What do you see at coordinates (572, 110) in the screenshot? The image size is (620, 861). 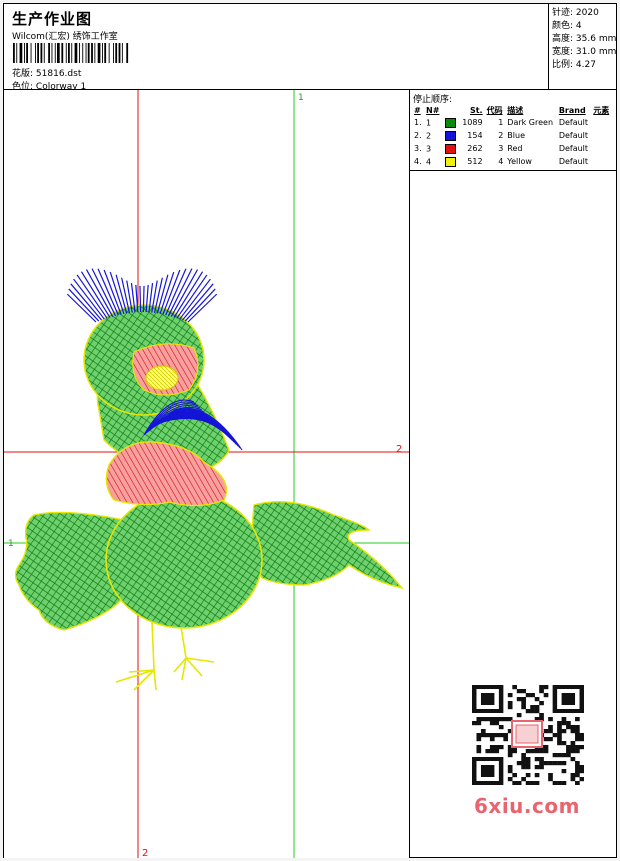 I see `col-brand: Brand` at bounding box center [572, 110].